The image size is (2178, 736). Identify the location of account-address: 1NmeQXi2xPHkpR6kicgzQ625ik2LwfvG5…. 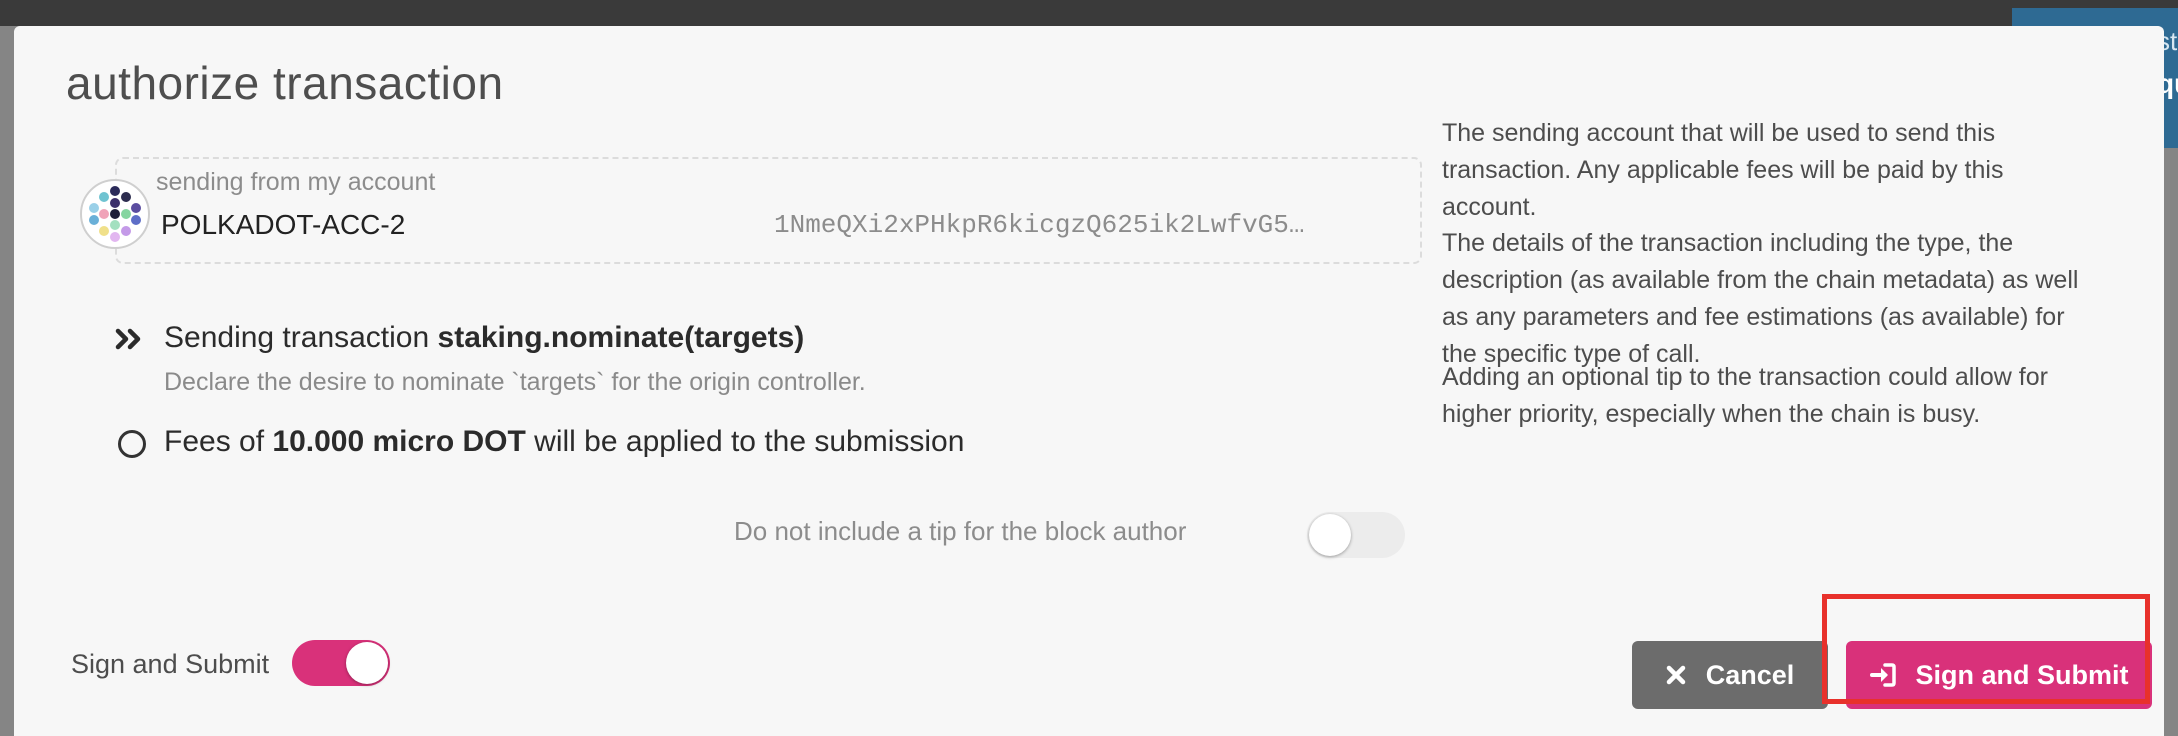
(1039, 225).